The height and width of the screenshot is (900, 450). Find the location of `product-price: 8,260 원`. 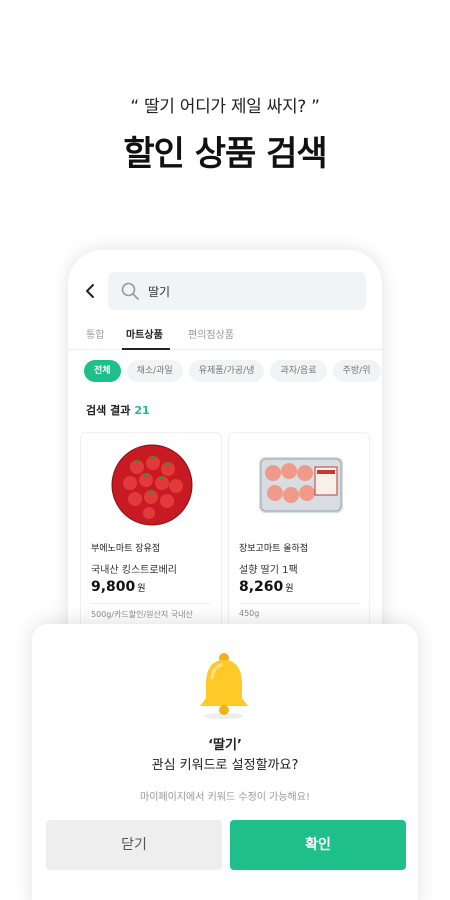

product-price: 8,260 원 is located at coordinates (266, 587).